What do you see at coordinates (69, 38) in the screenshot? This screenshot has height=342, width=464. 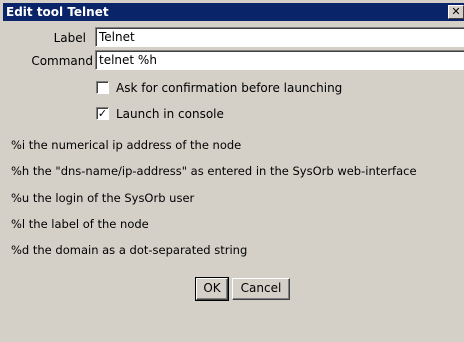 I see `label-caption: Label` at bounding box center [69, 38].